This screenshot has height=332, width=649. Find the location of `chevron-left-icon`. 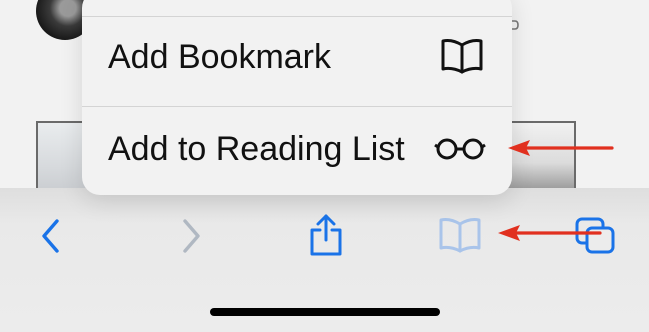

chevron-left-icon is located at coordinates (50, 236).